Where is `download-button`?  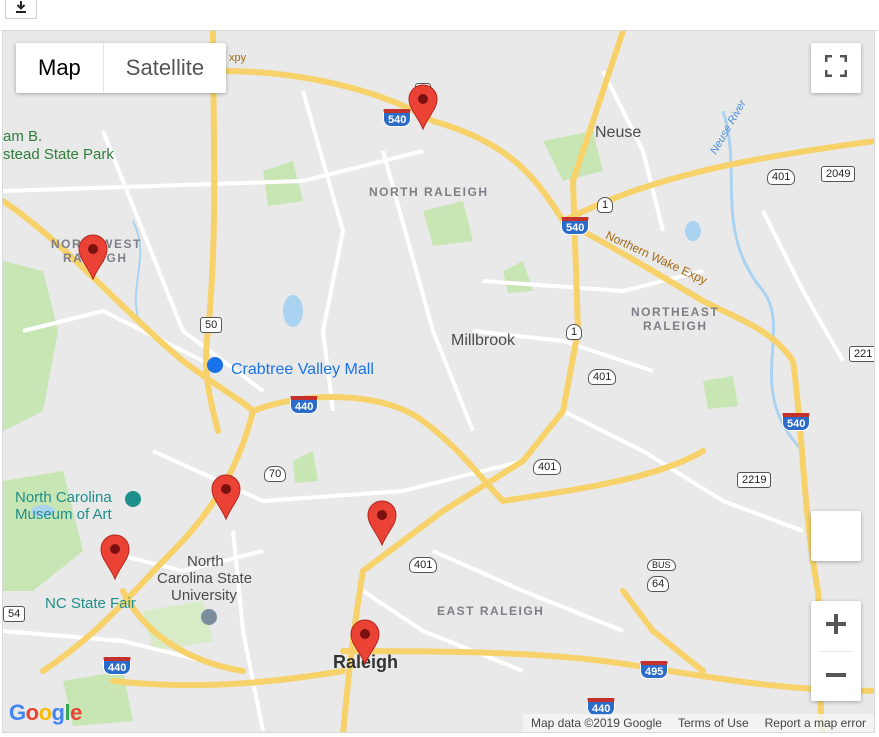 download-button is located at coordinates (21, 9).